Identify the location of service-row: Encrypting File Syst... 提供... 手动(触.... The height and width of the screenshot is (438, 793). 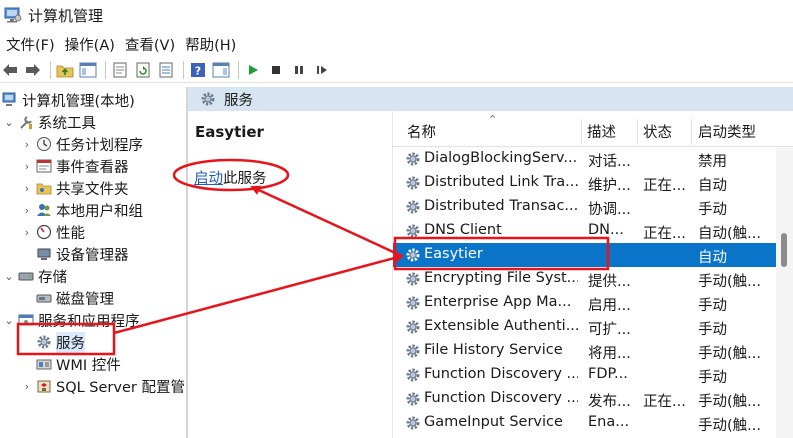
(584, 279).